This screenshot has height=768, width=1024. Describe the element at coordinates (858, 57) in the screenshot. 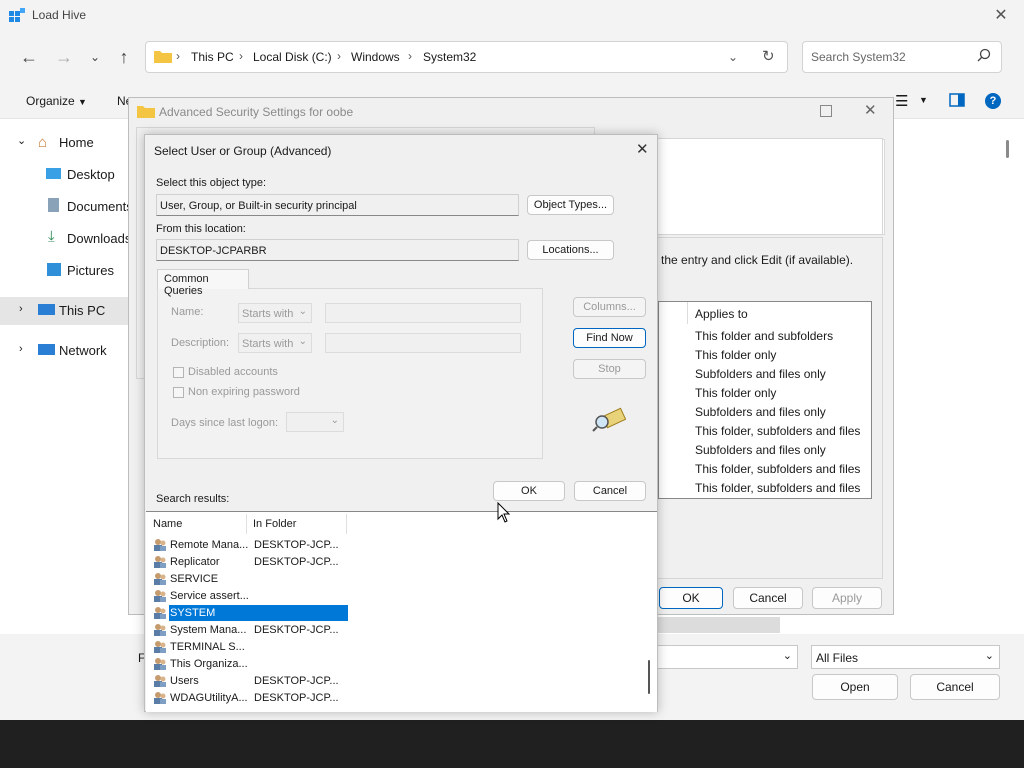

I see `search-input: Search System32` at that location.